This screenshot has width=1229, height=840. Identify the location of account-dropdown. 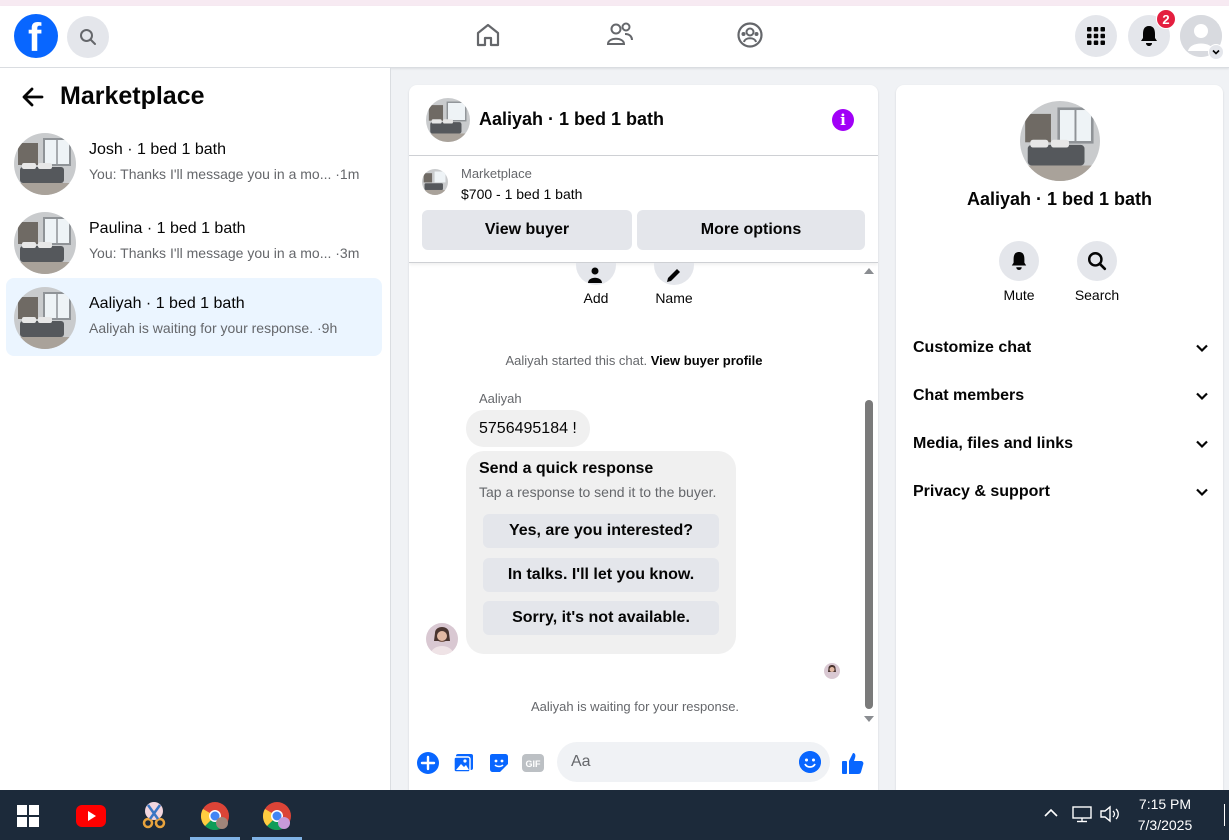
(1216, 52).